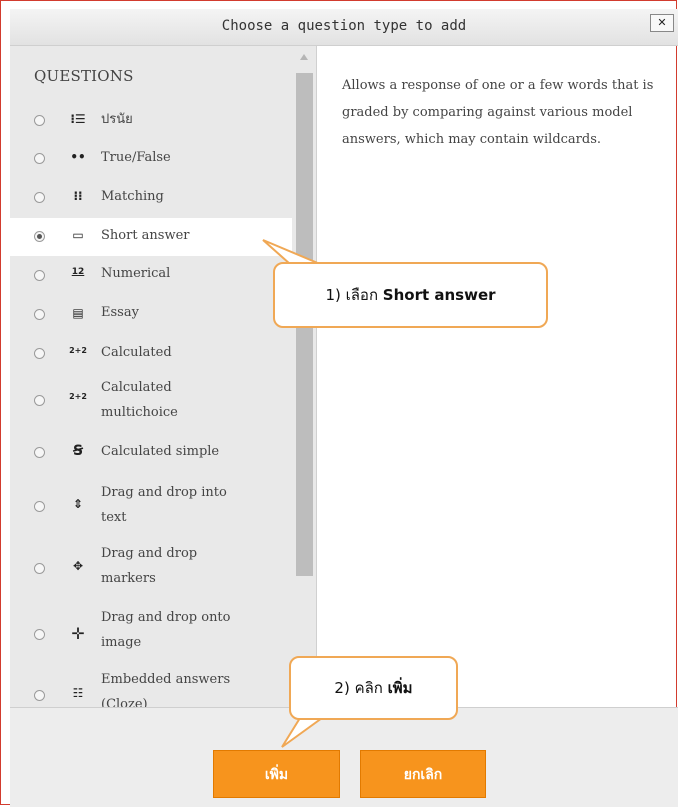 The image size is (679, 807). Describe the element at coordinates (354, 295) in the screenshot. I see `callout-step-1-text: 1) เลือก` at that location.